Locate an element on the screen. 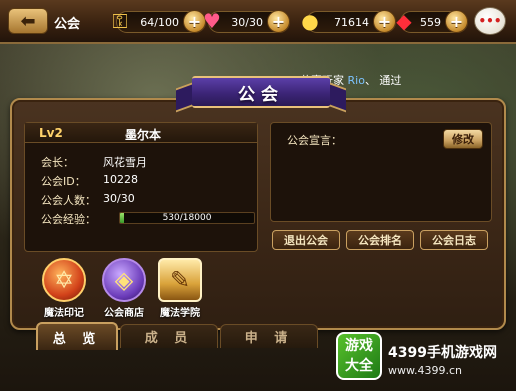  edit-declaration-button: 修改 is located at coordinates (463, 139).